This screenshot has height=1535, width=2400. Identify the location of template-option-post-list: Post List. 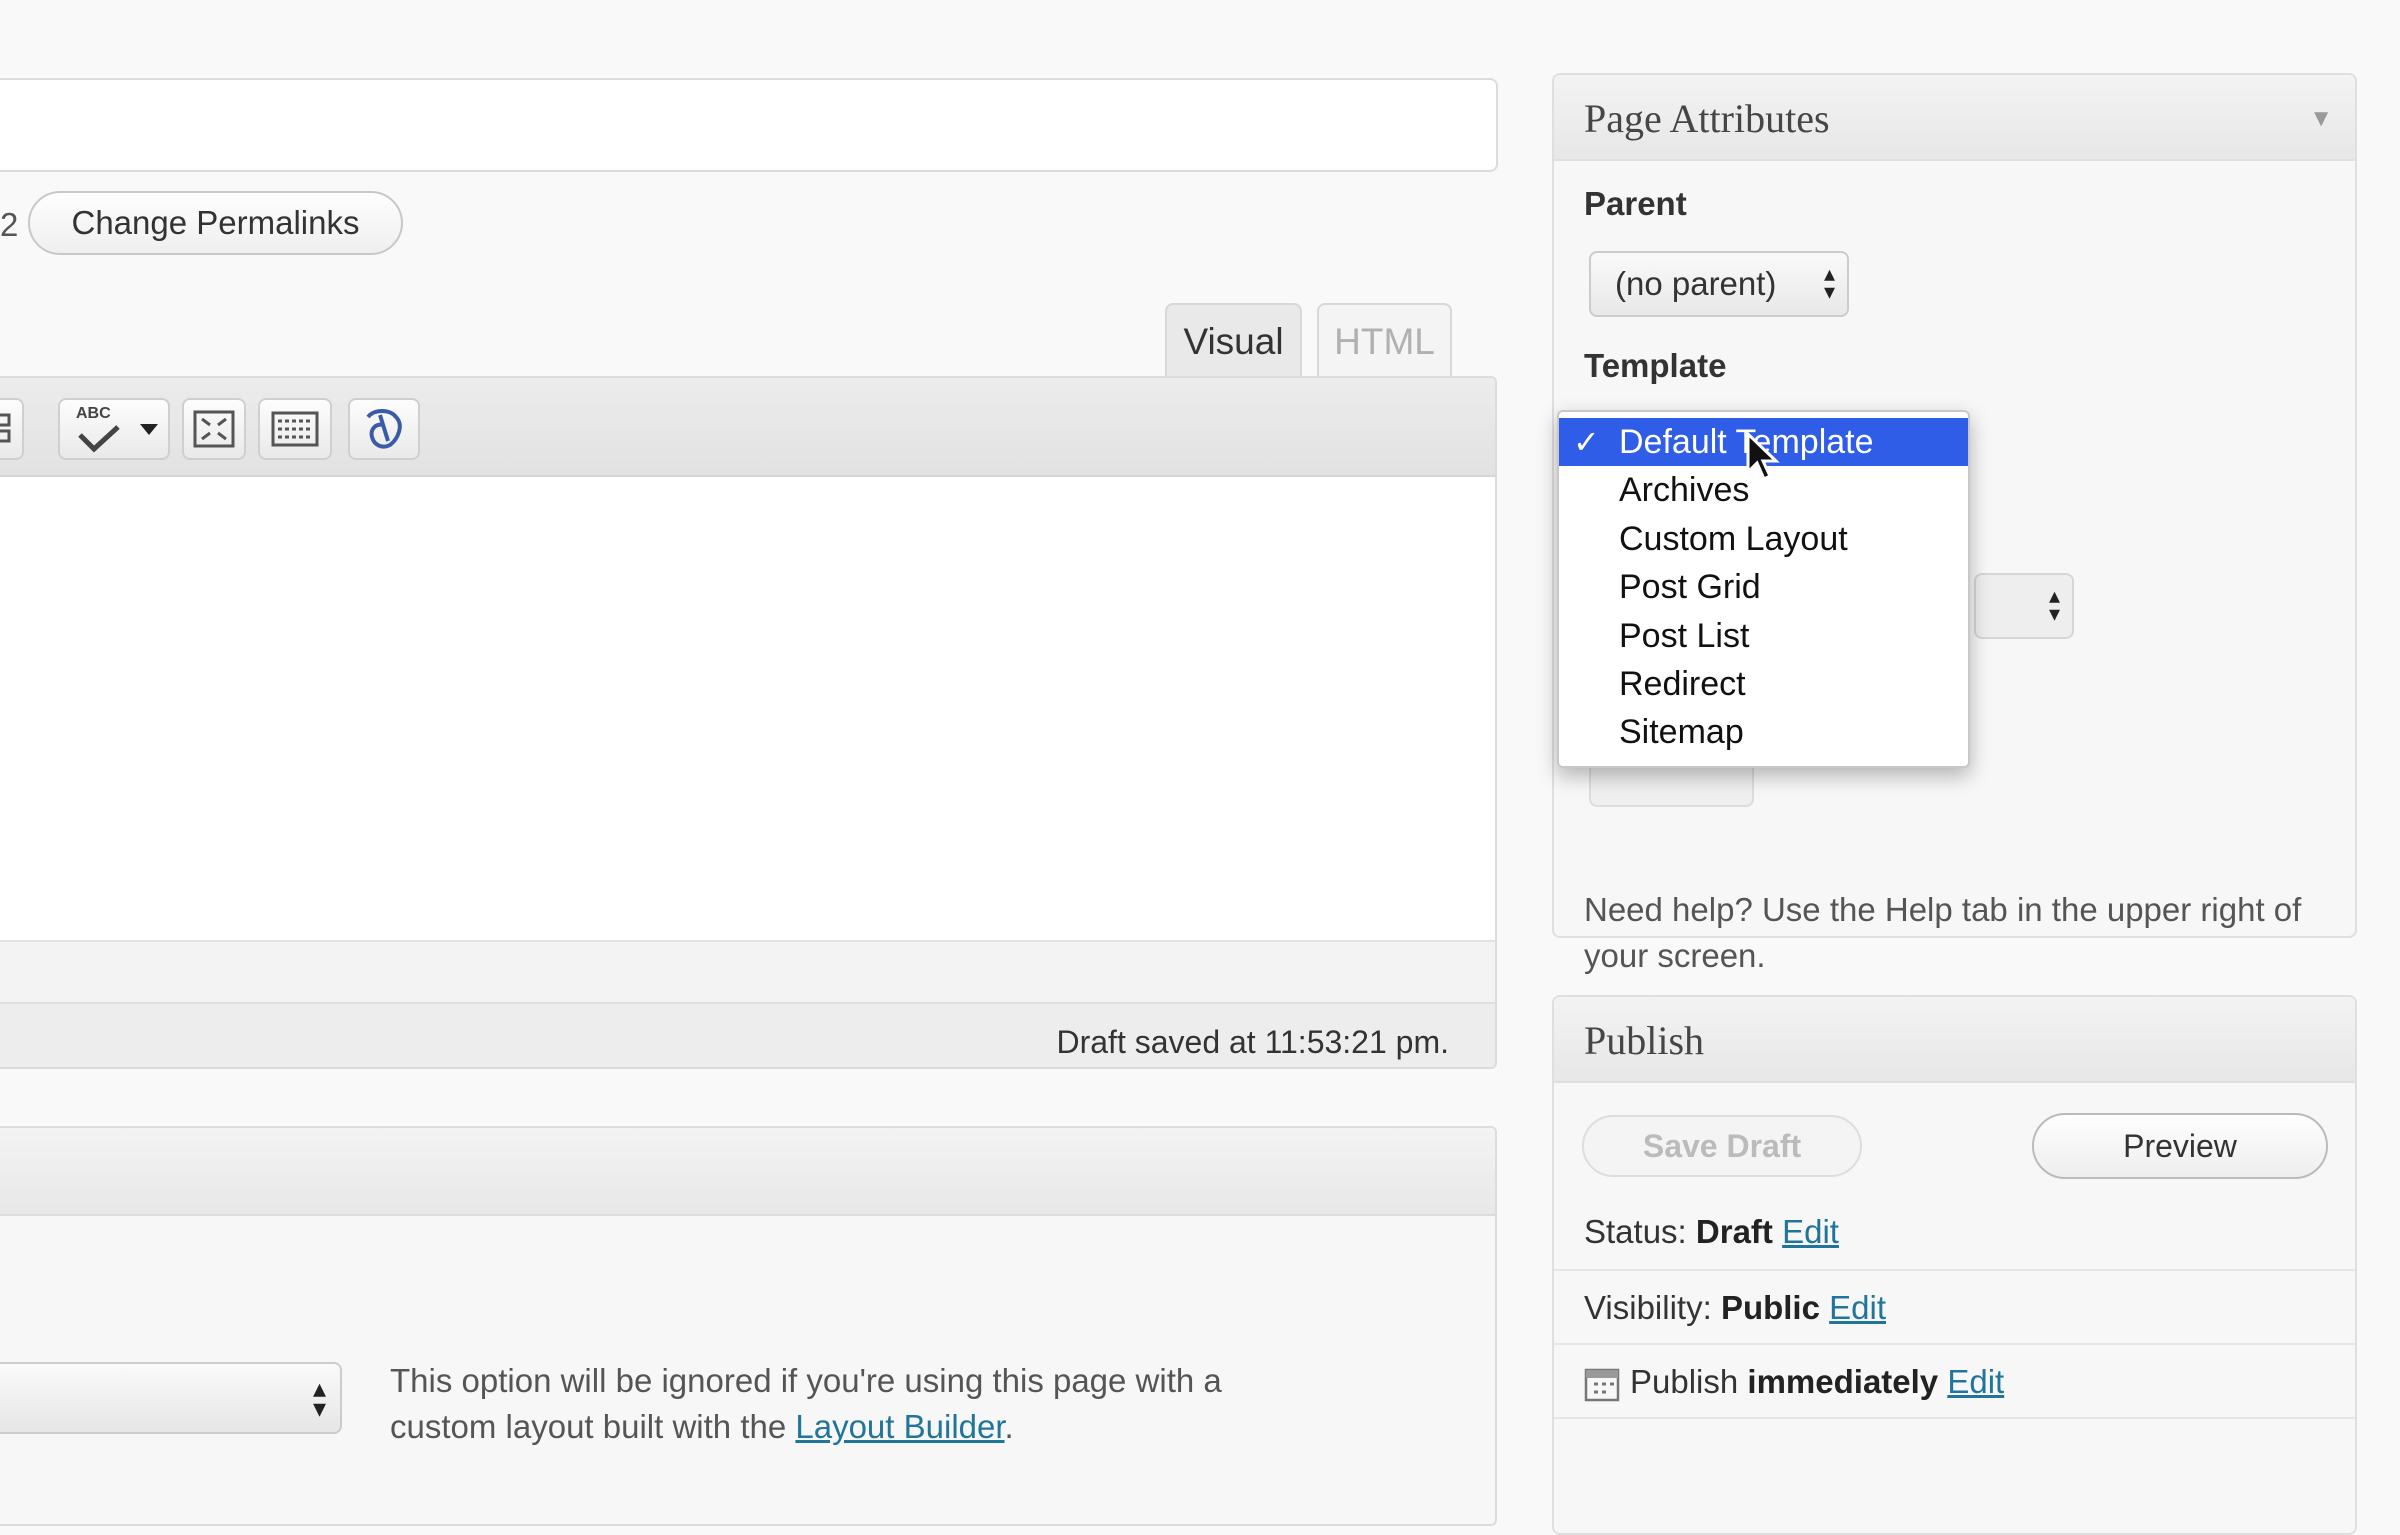
(1763, 636).